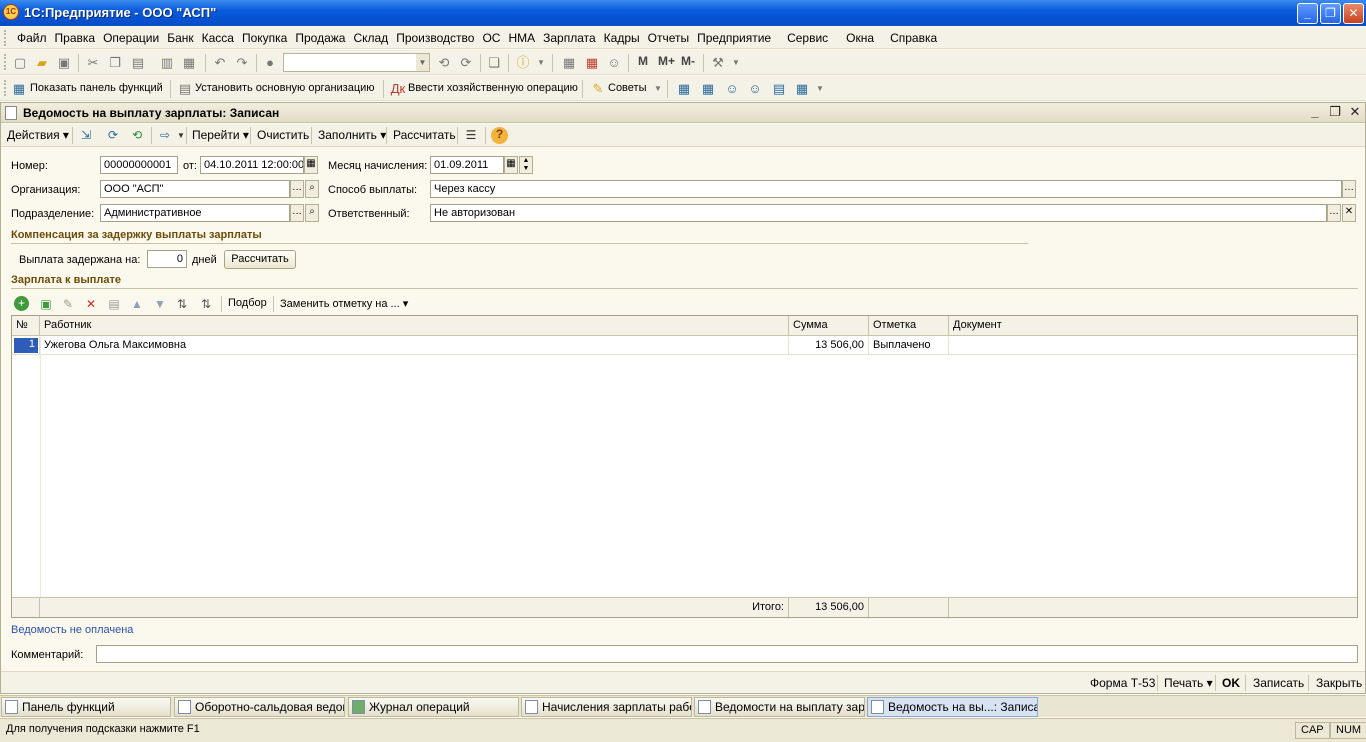  What do you see at coordinates (909, 346) in the screenshot?
I see `mark-cell: Выплачено` at bounding box center [909, 346].